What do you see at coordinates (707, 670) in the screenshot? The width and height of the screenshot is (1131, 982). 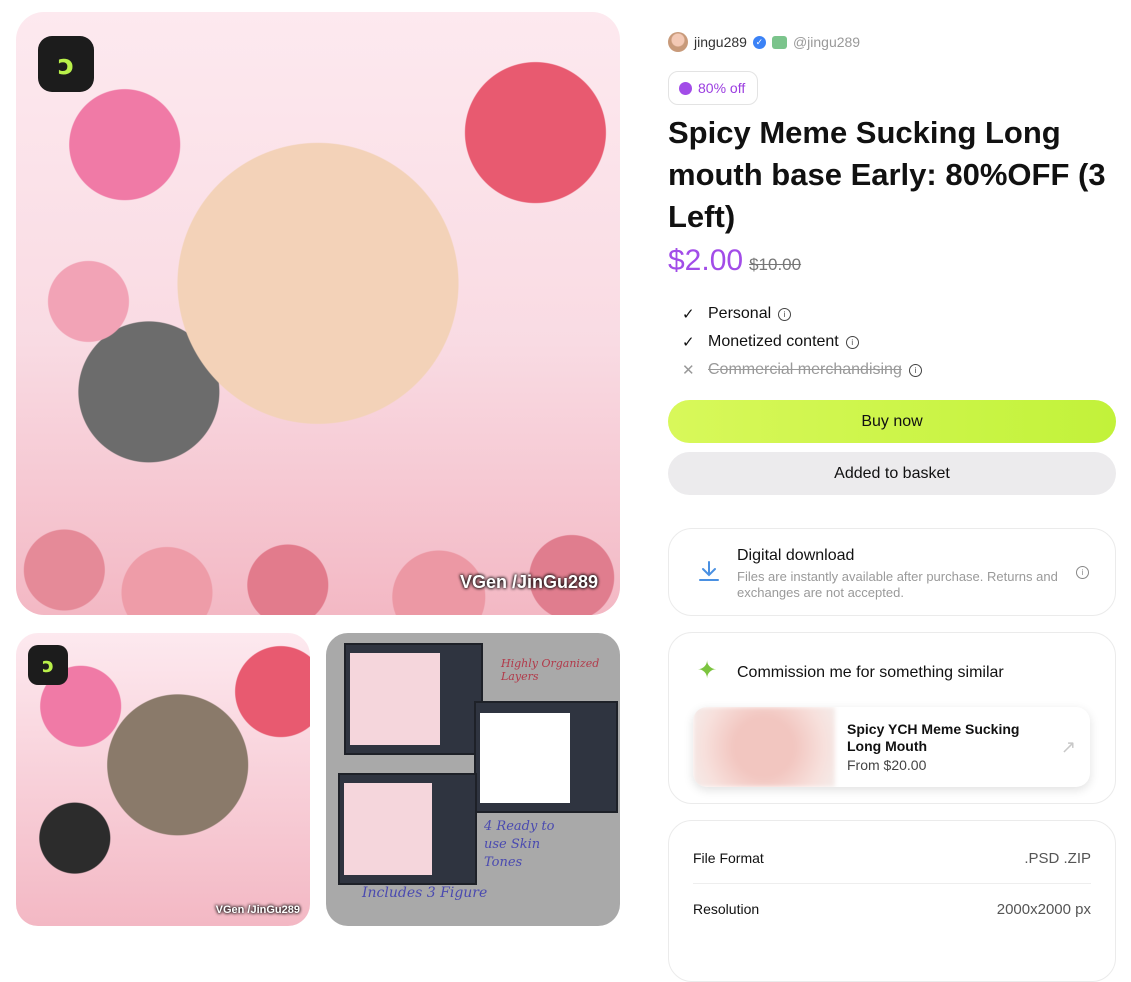 I see `sparkle-icon: ✦` at bounding box center [707, 670].